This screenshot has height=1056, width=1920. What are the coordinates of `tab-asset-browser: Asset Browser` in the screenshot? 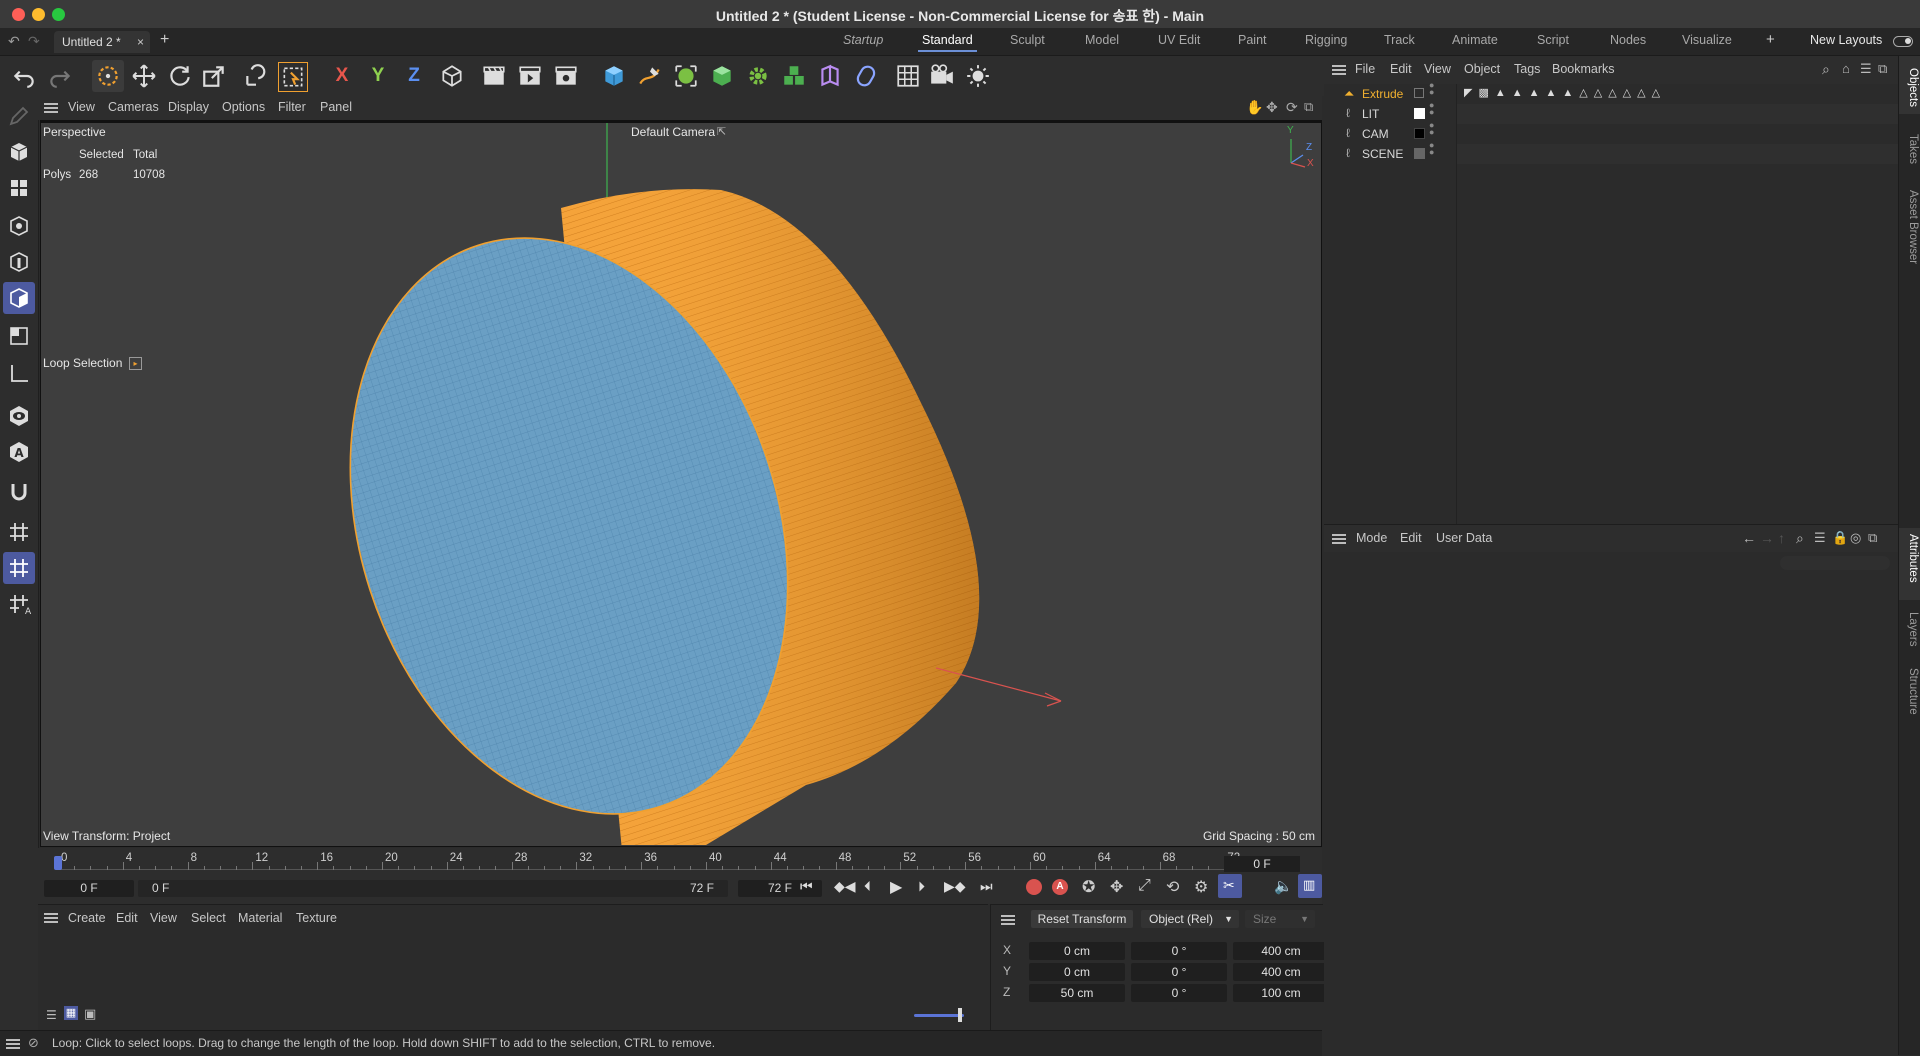 It's located at (1910, 227).